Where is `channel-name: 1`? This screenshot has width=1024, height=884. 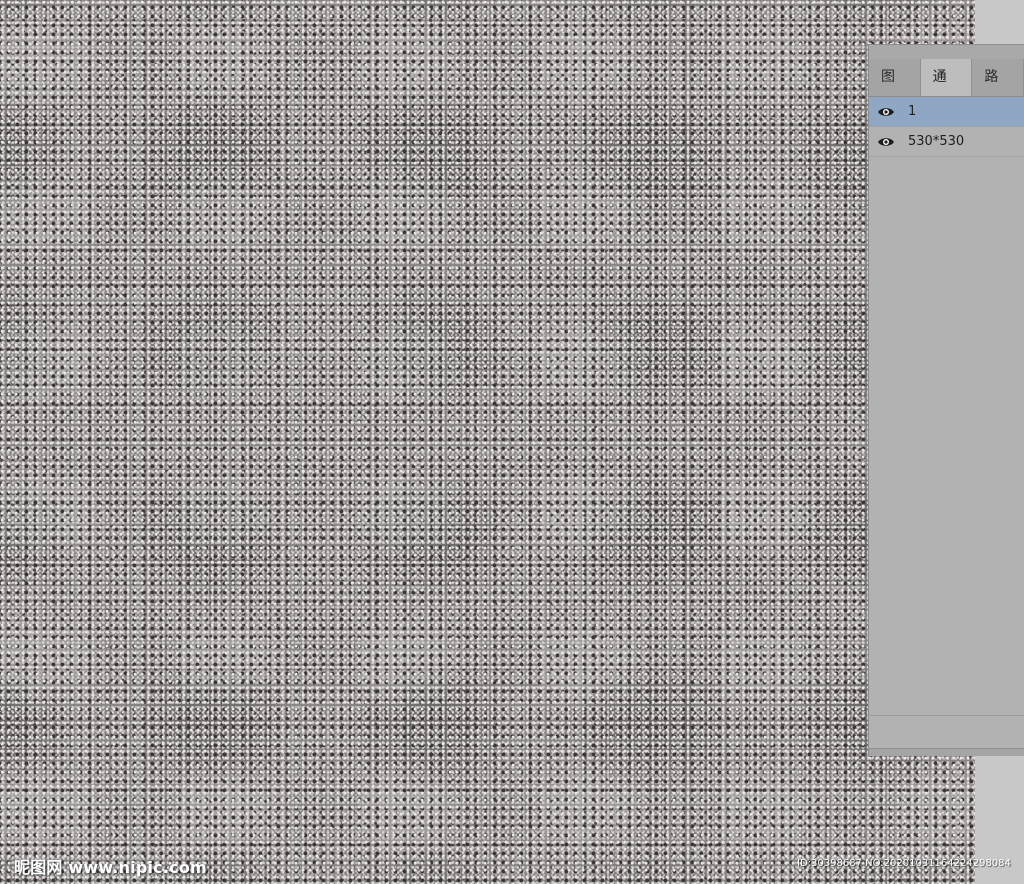 channel-name: 1 is located at coordinates (912, 111).